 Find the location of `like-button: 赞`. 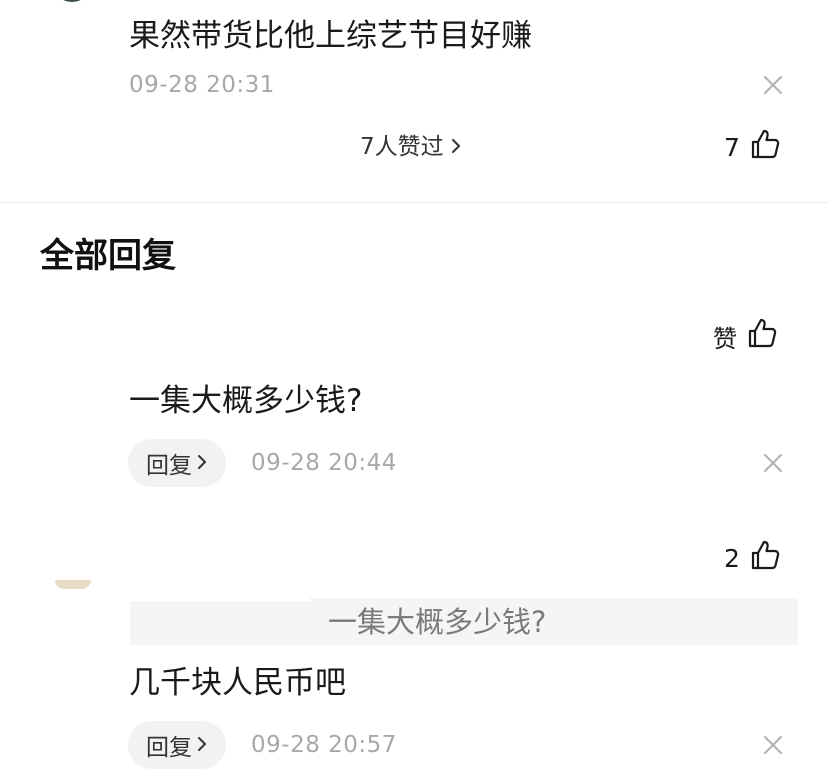

like-button: 赞 is located at coordinates (745, 336).